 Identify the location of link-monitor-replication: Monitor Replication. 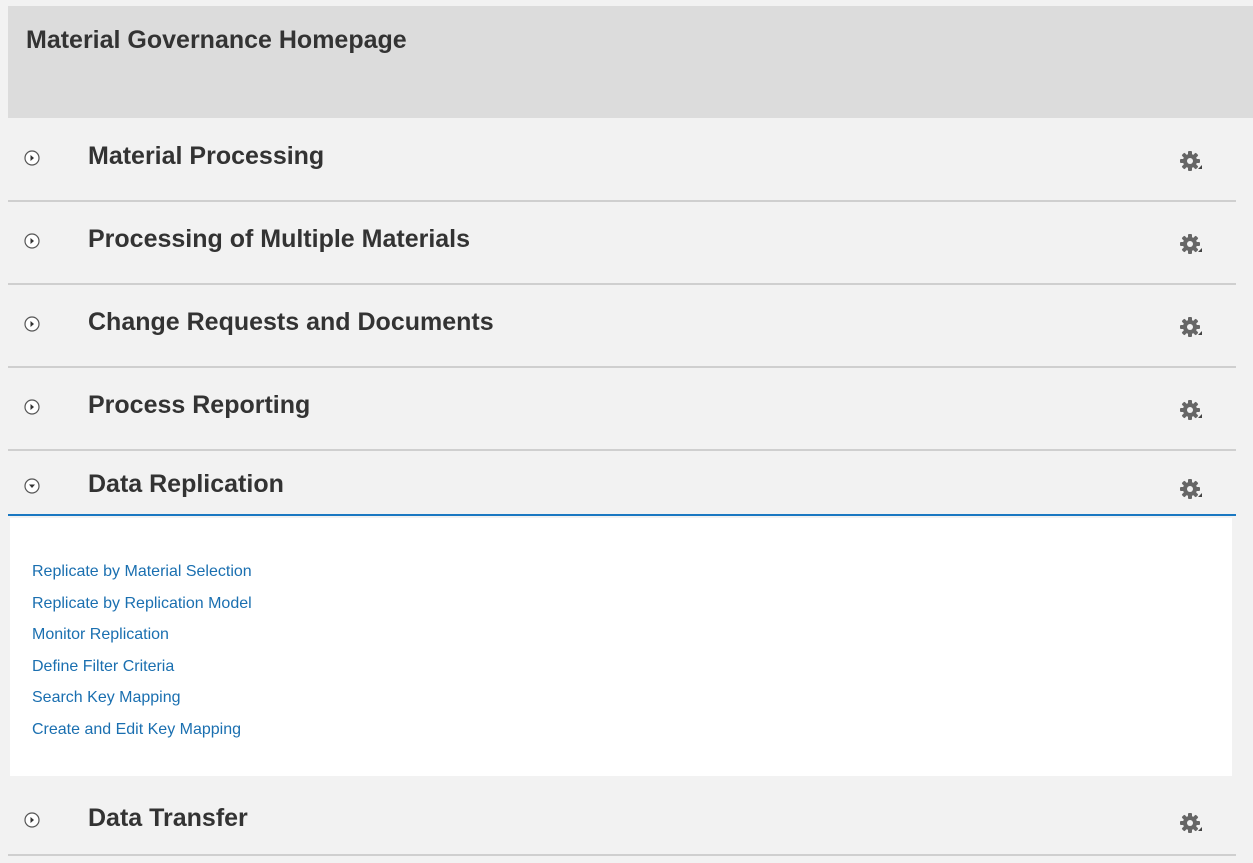
(142, 635).